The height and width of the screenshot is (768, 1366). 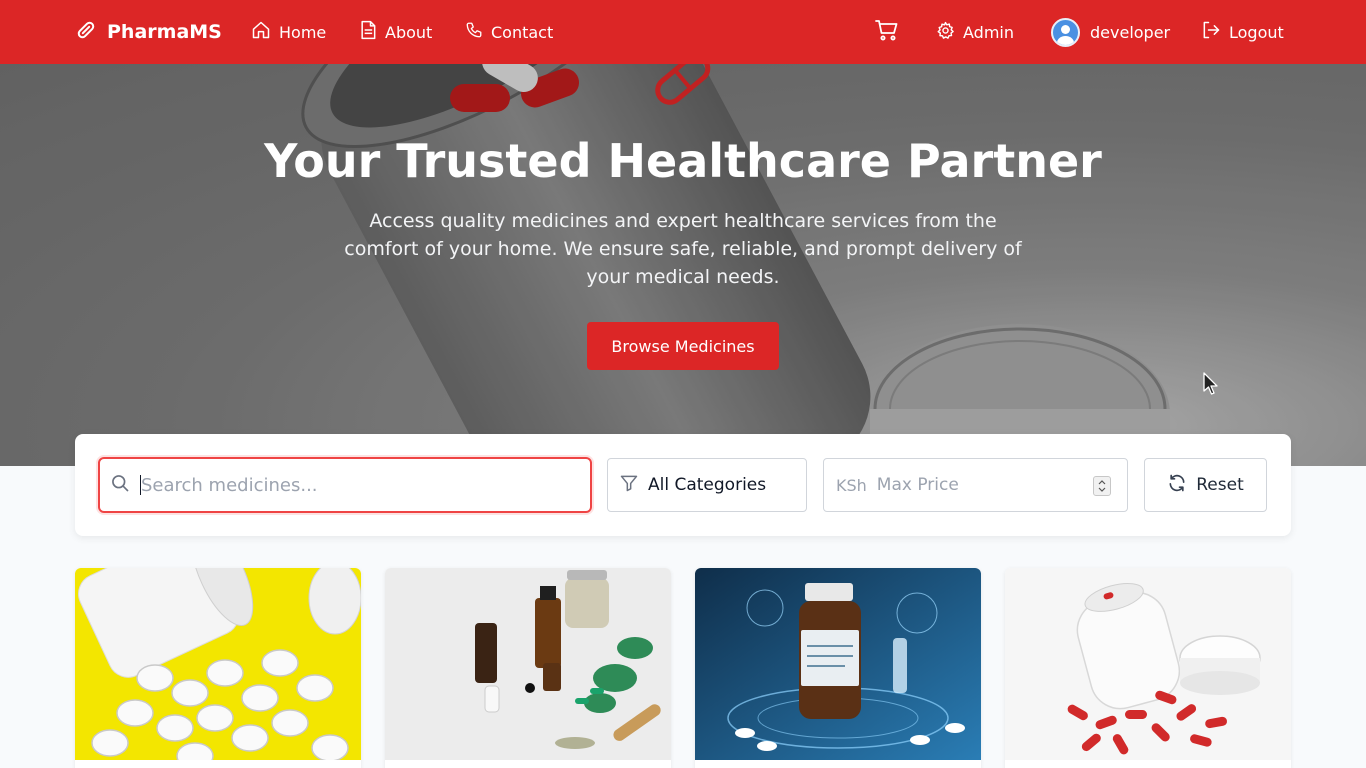 What do you see at coordinates (351, 485) in the screenshot?
I see `search-input` at bounding box center [351, 485].